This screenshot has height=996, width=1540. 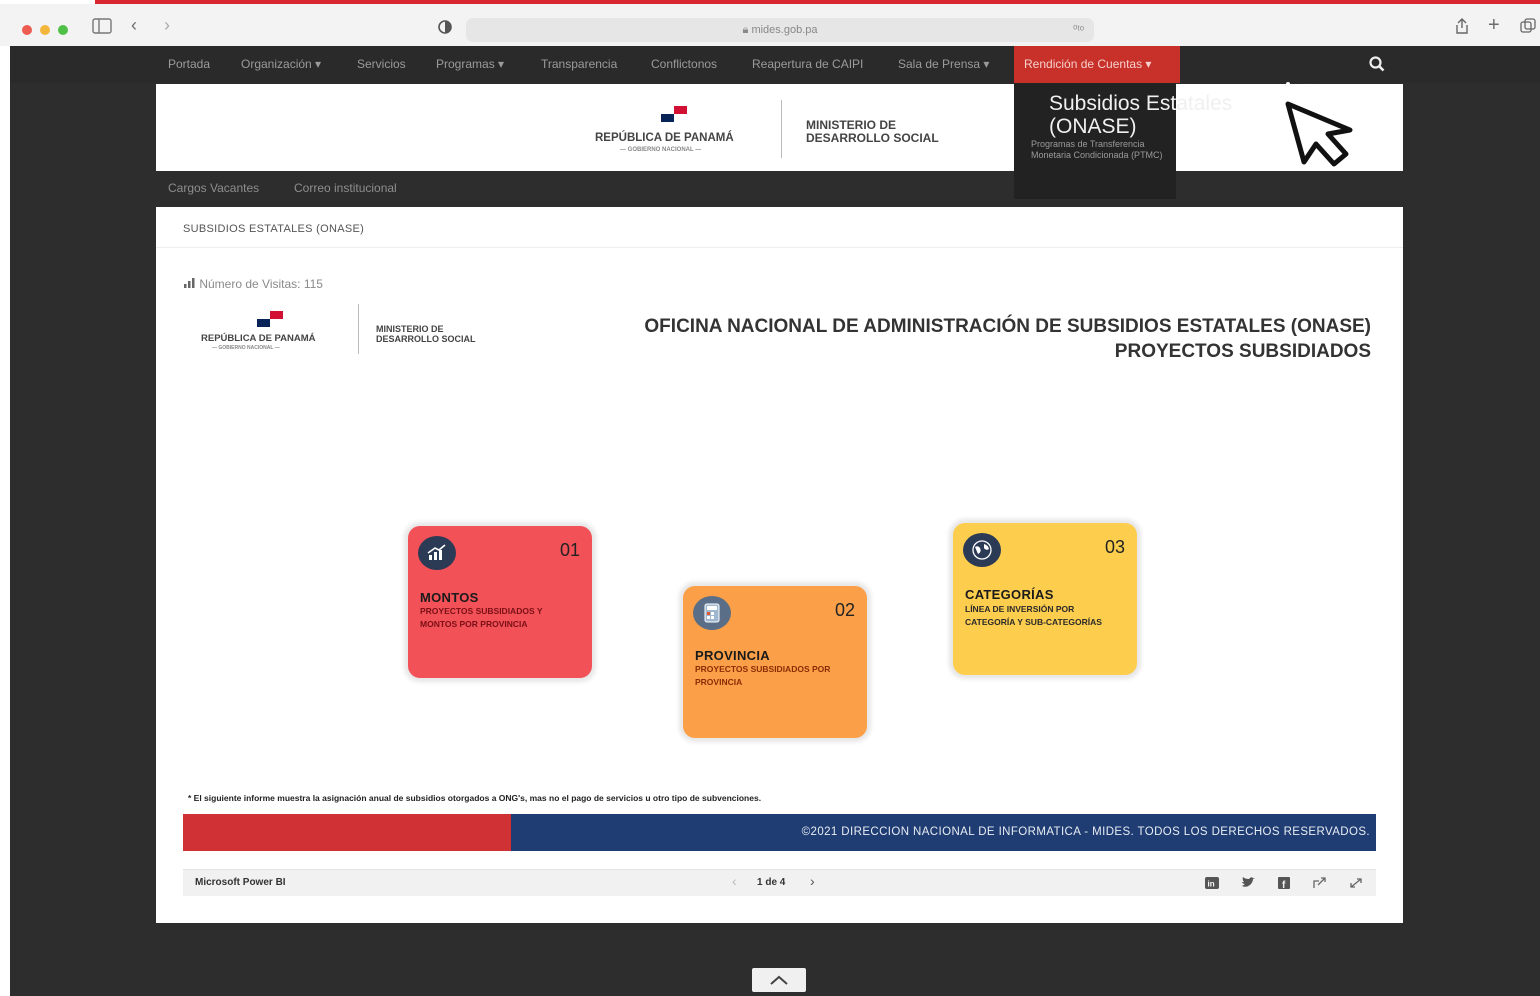 What do you see at coordinates (510, 189) in the screenshot?
I see `secondary-navigation: Cargos Vacantes Correo institucional` at bounding box center [510, 189].